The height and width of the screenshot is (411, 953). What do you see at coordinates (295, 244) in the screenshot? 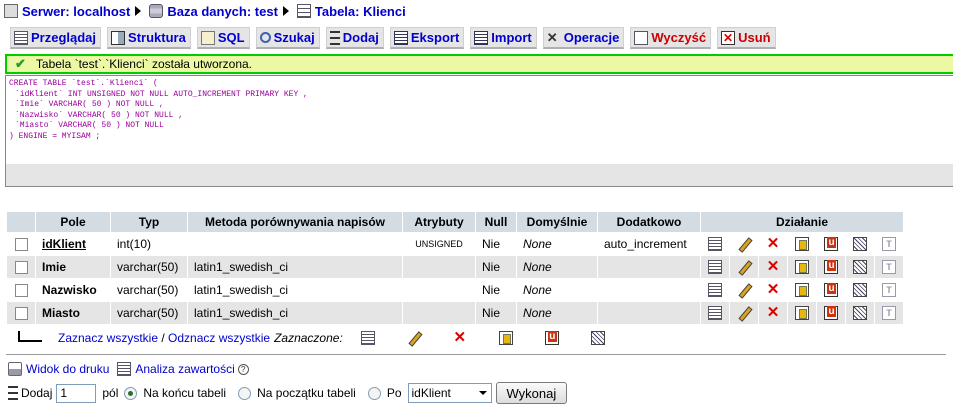
I see `collation-cell` at bounding box center [295, 244].